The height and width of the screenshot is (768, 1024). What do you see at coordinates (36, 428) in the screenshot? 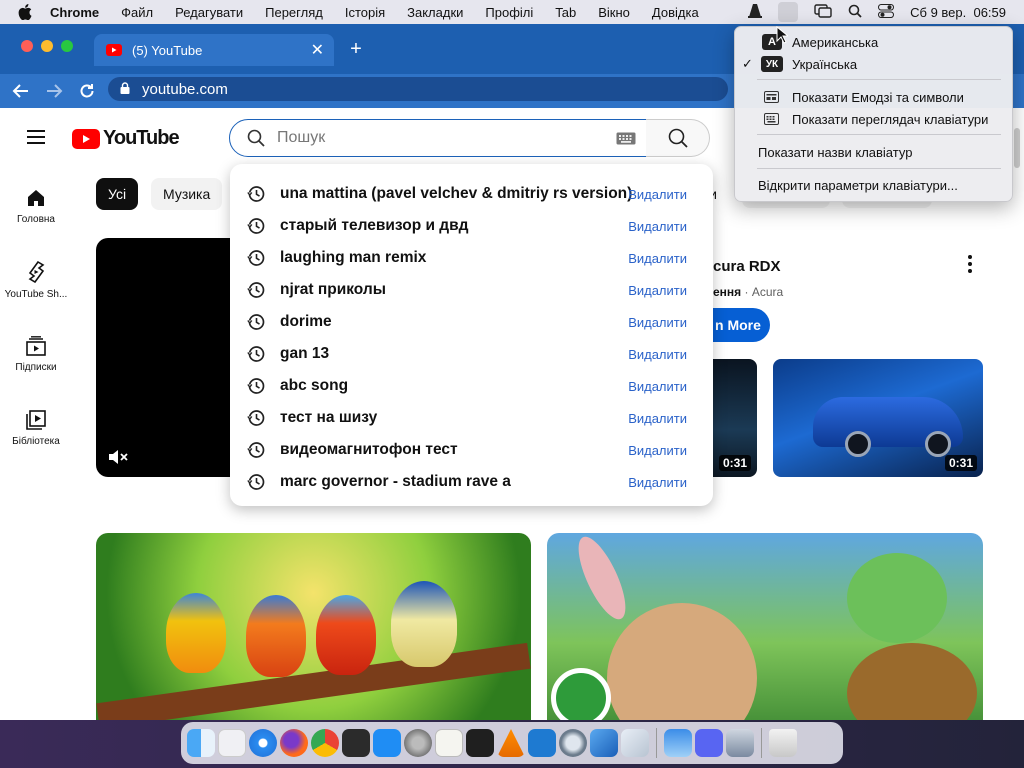
I see `sidebar-item-library: Бібліотека` at bounding box center [36, 428].